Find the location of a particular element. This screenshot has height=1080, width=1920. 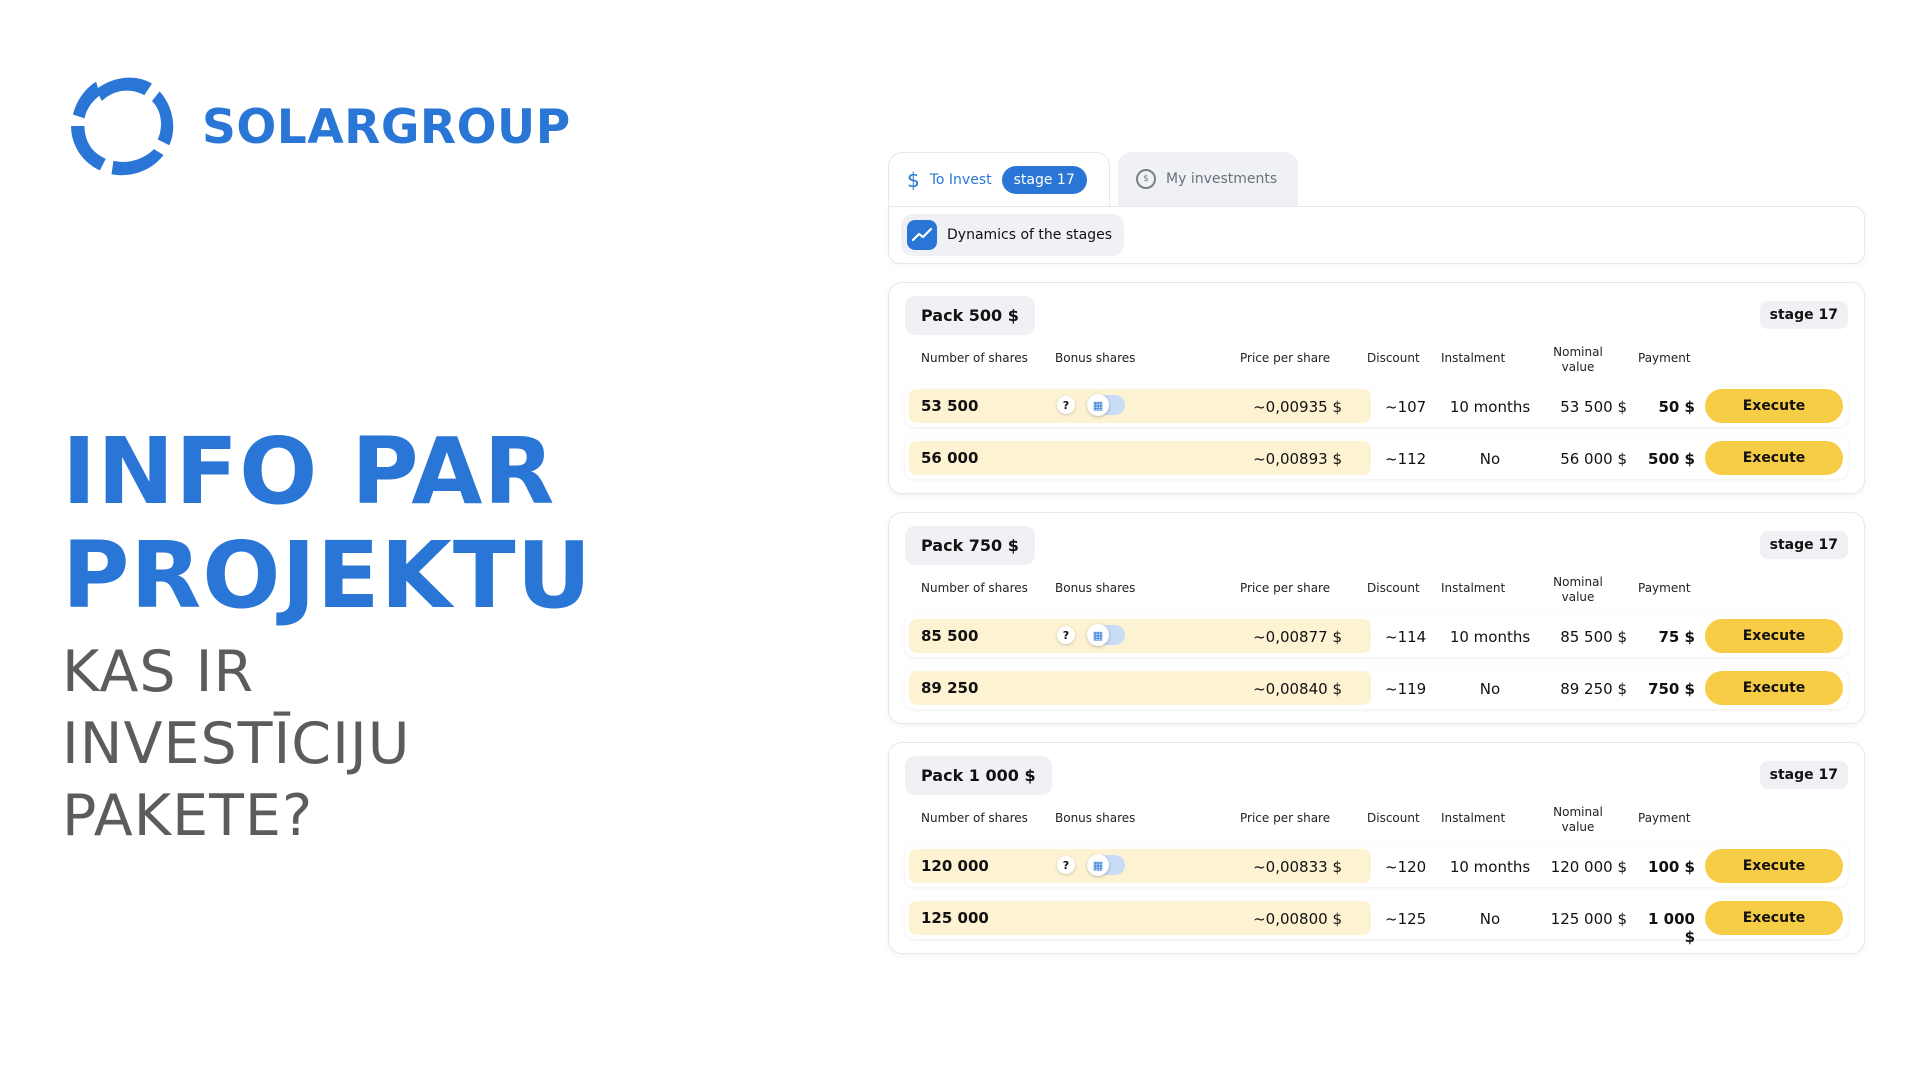

pack-title: Pack 750 $ is located at coordinates (970, 545).